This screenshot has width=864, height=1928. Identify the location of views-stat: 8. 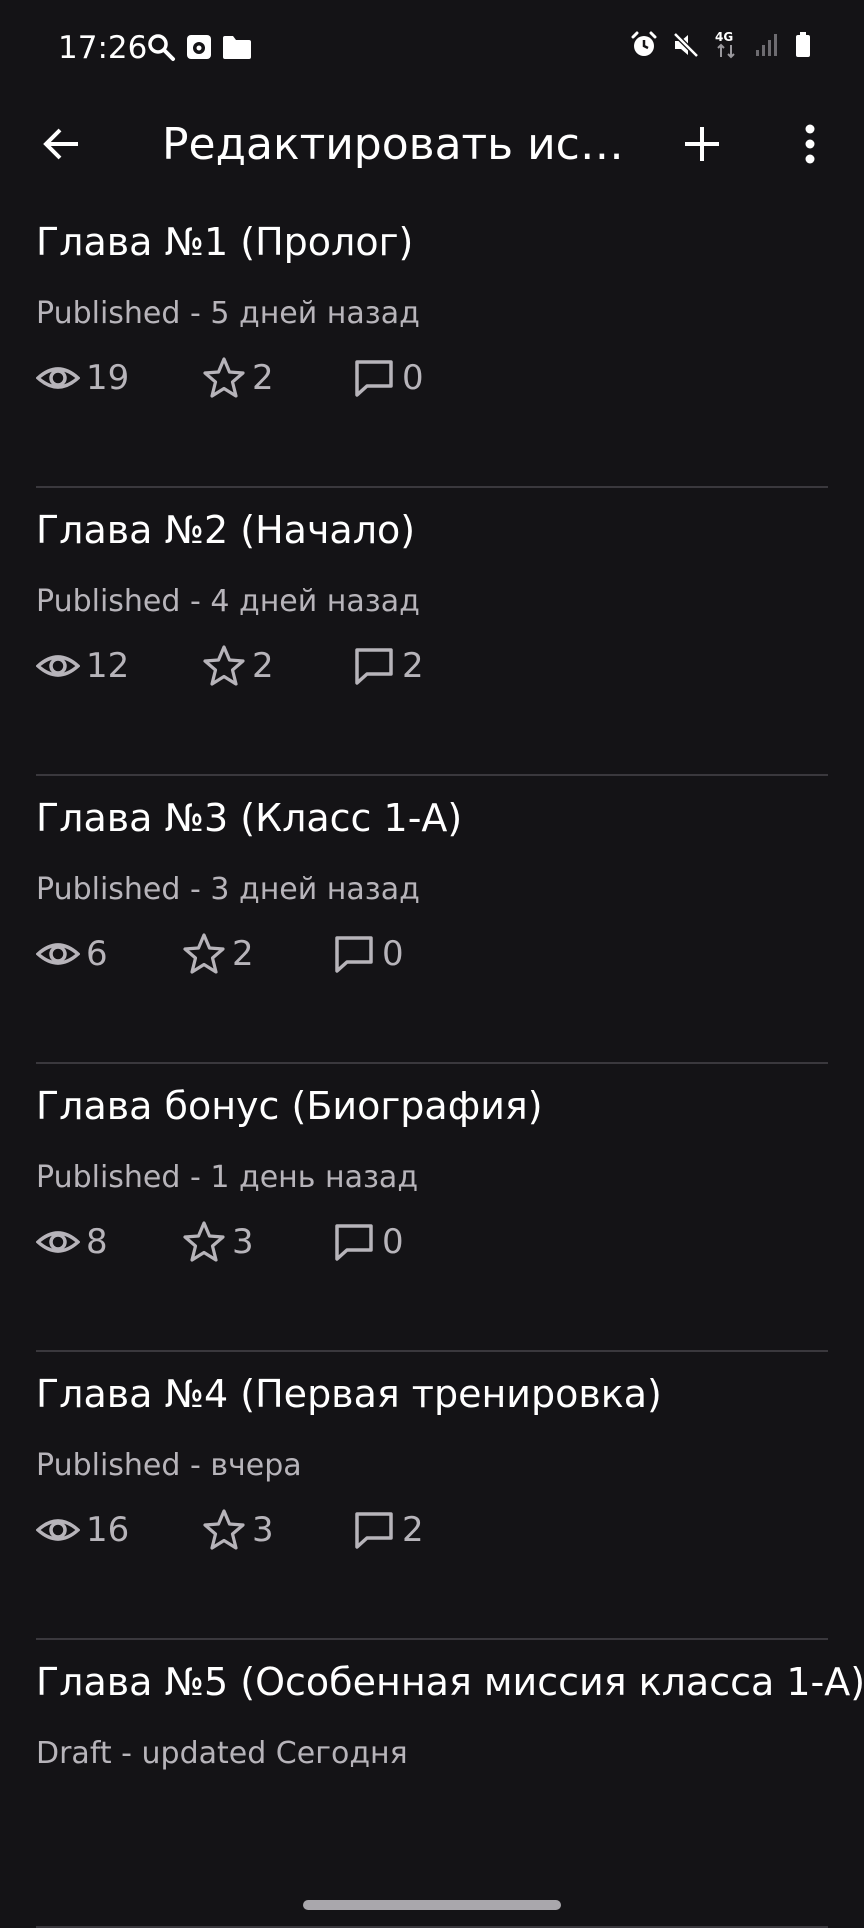
(72, 1242).